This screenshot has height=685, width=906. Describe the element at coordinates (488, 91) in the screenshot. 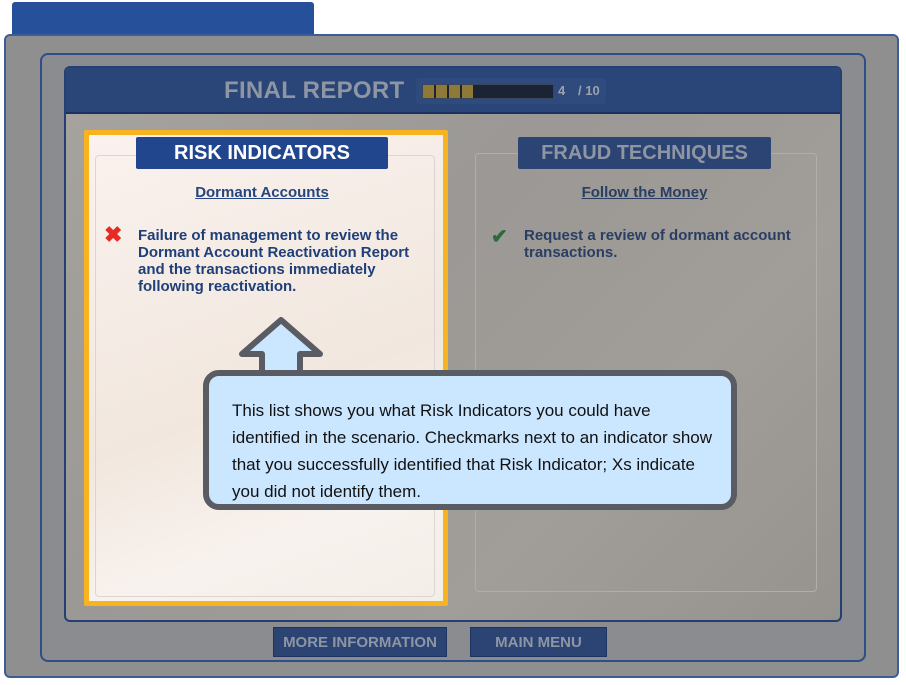

I see `progress-track` at that location.